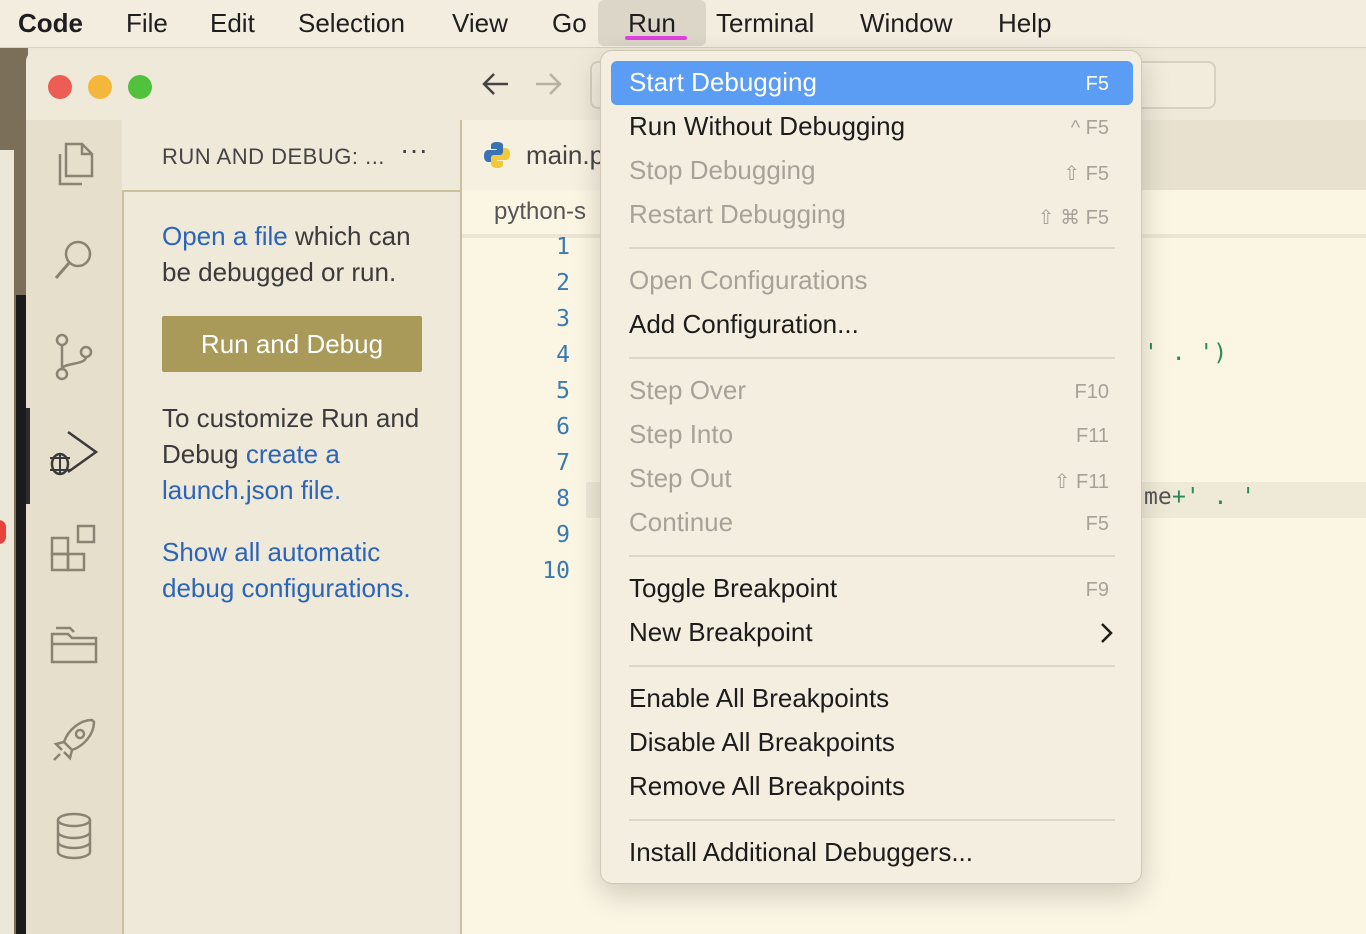  What do you see at coordinates (338, 490) in the screenshot?
I see `customize-suffix: .` at bounding box center [338, 490].